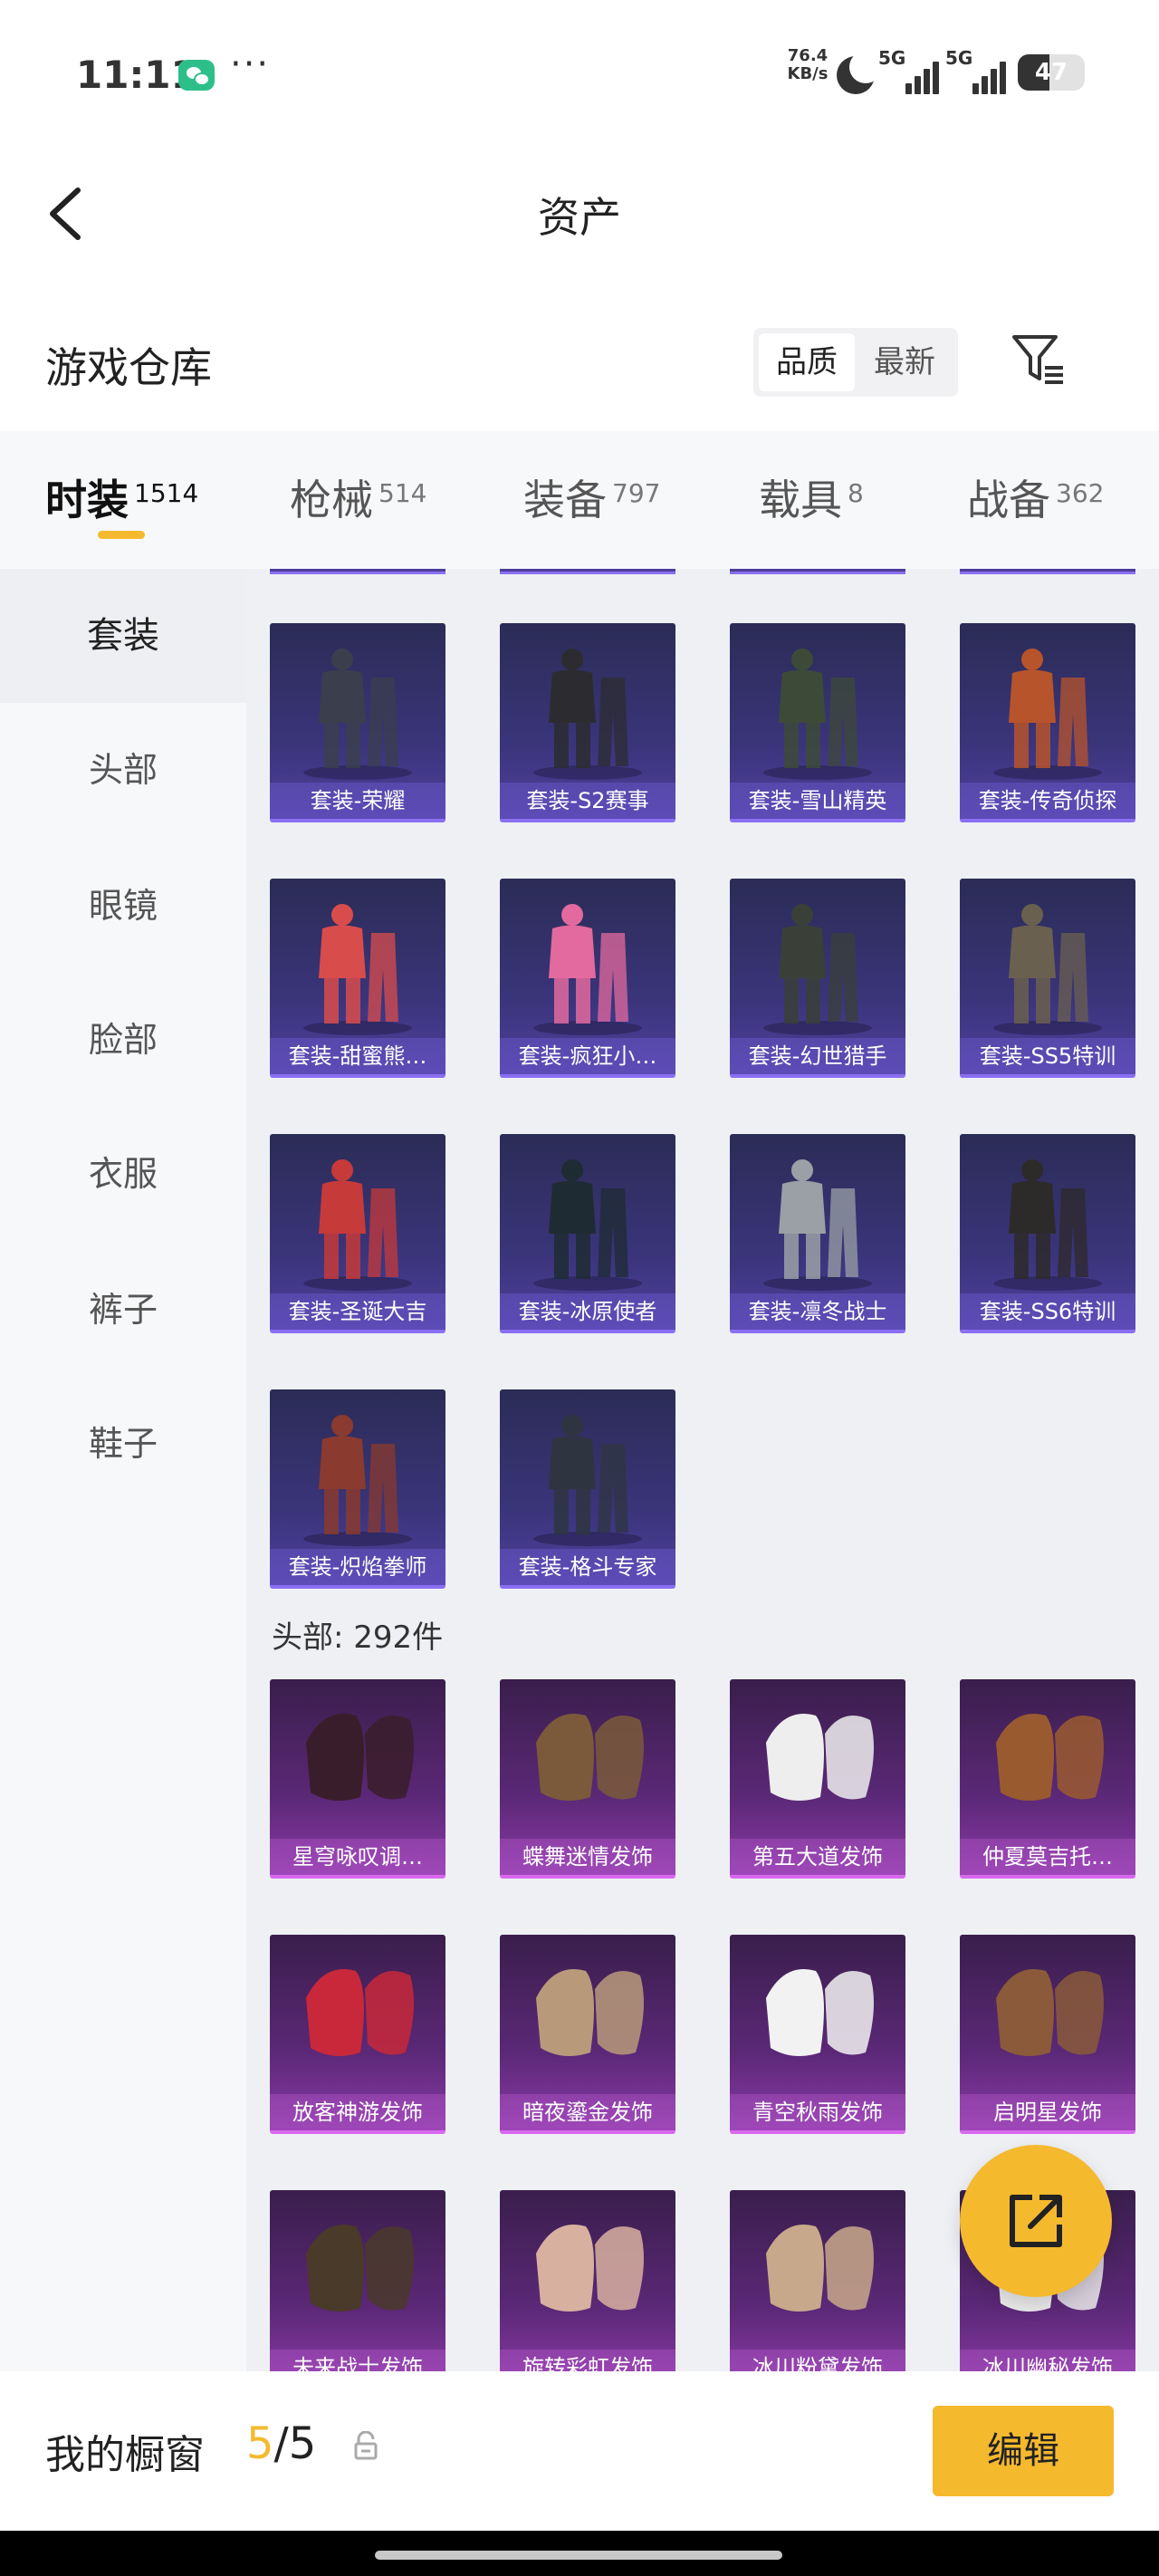 This screenshot has height=2576, width=1159. Describe the element at coordinates (128, 367) in the screenshot. I see `warehouse-title: 游戏仓库` at that location.